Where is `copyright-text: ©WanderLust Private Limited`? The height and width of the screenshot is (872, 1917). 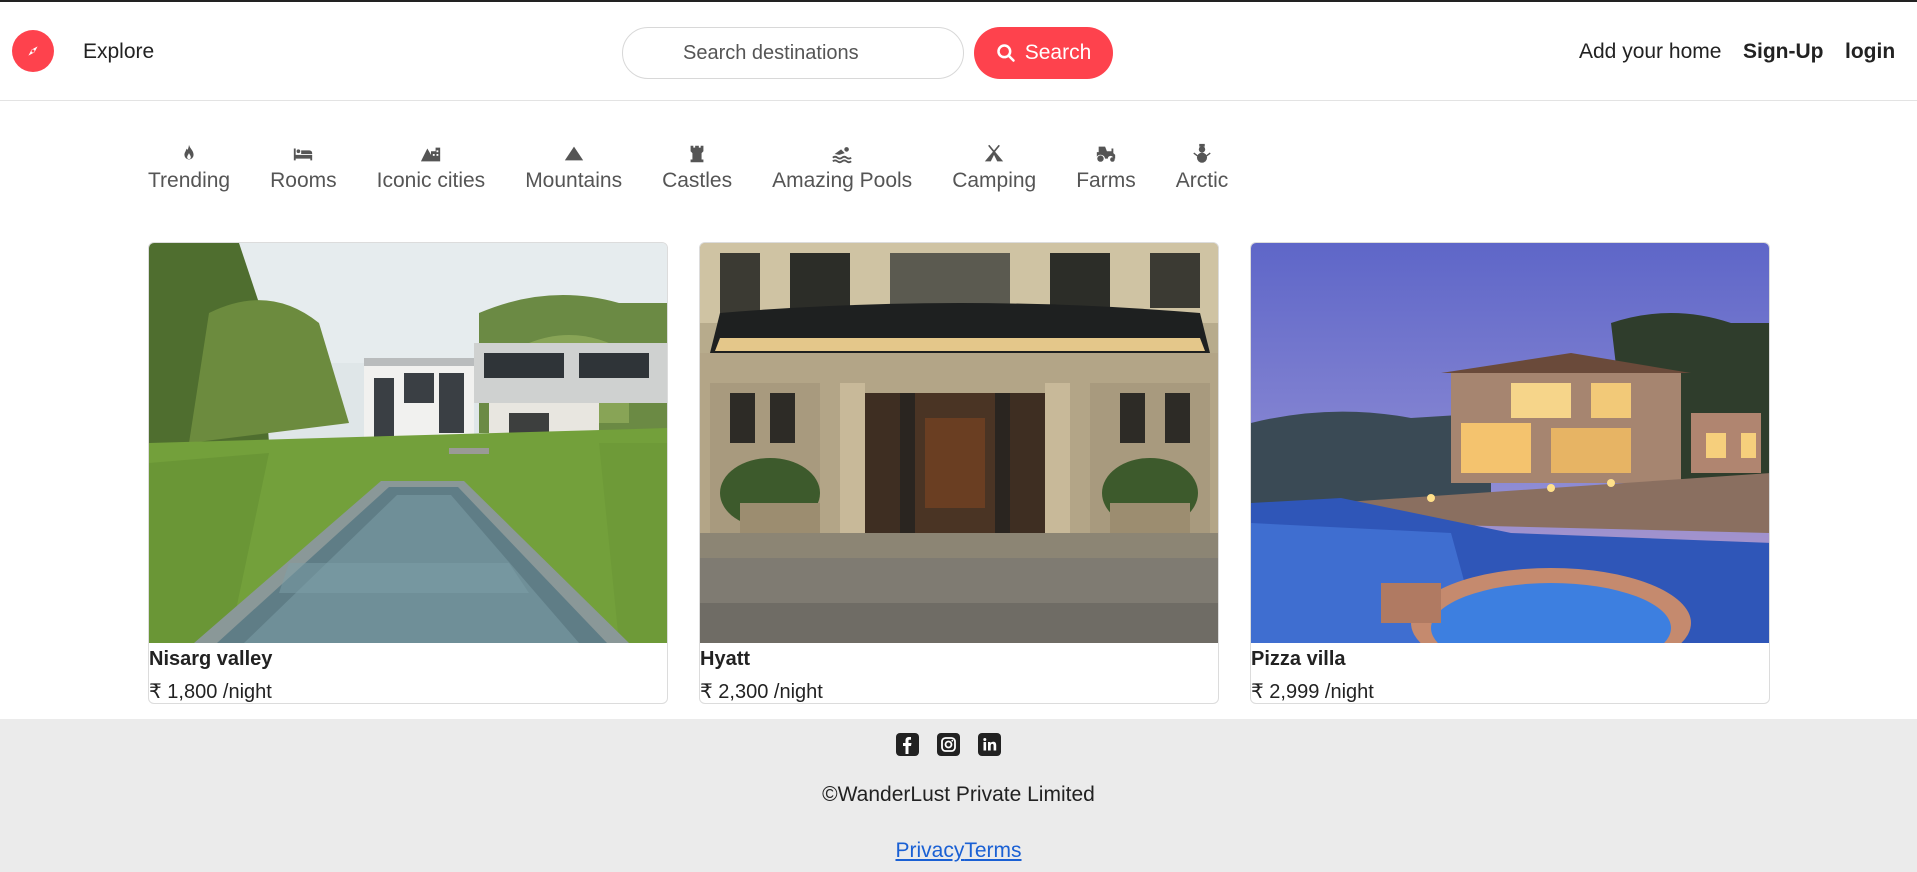 copyright-text: ©WanderLust Private Limited is located at coordinates (958, 794).